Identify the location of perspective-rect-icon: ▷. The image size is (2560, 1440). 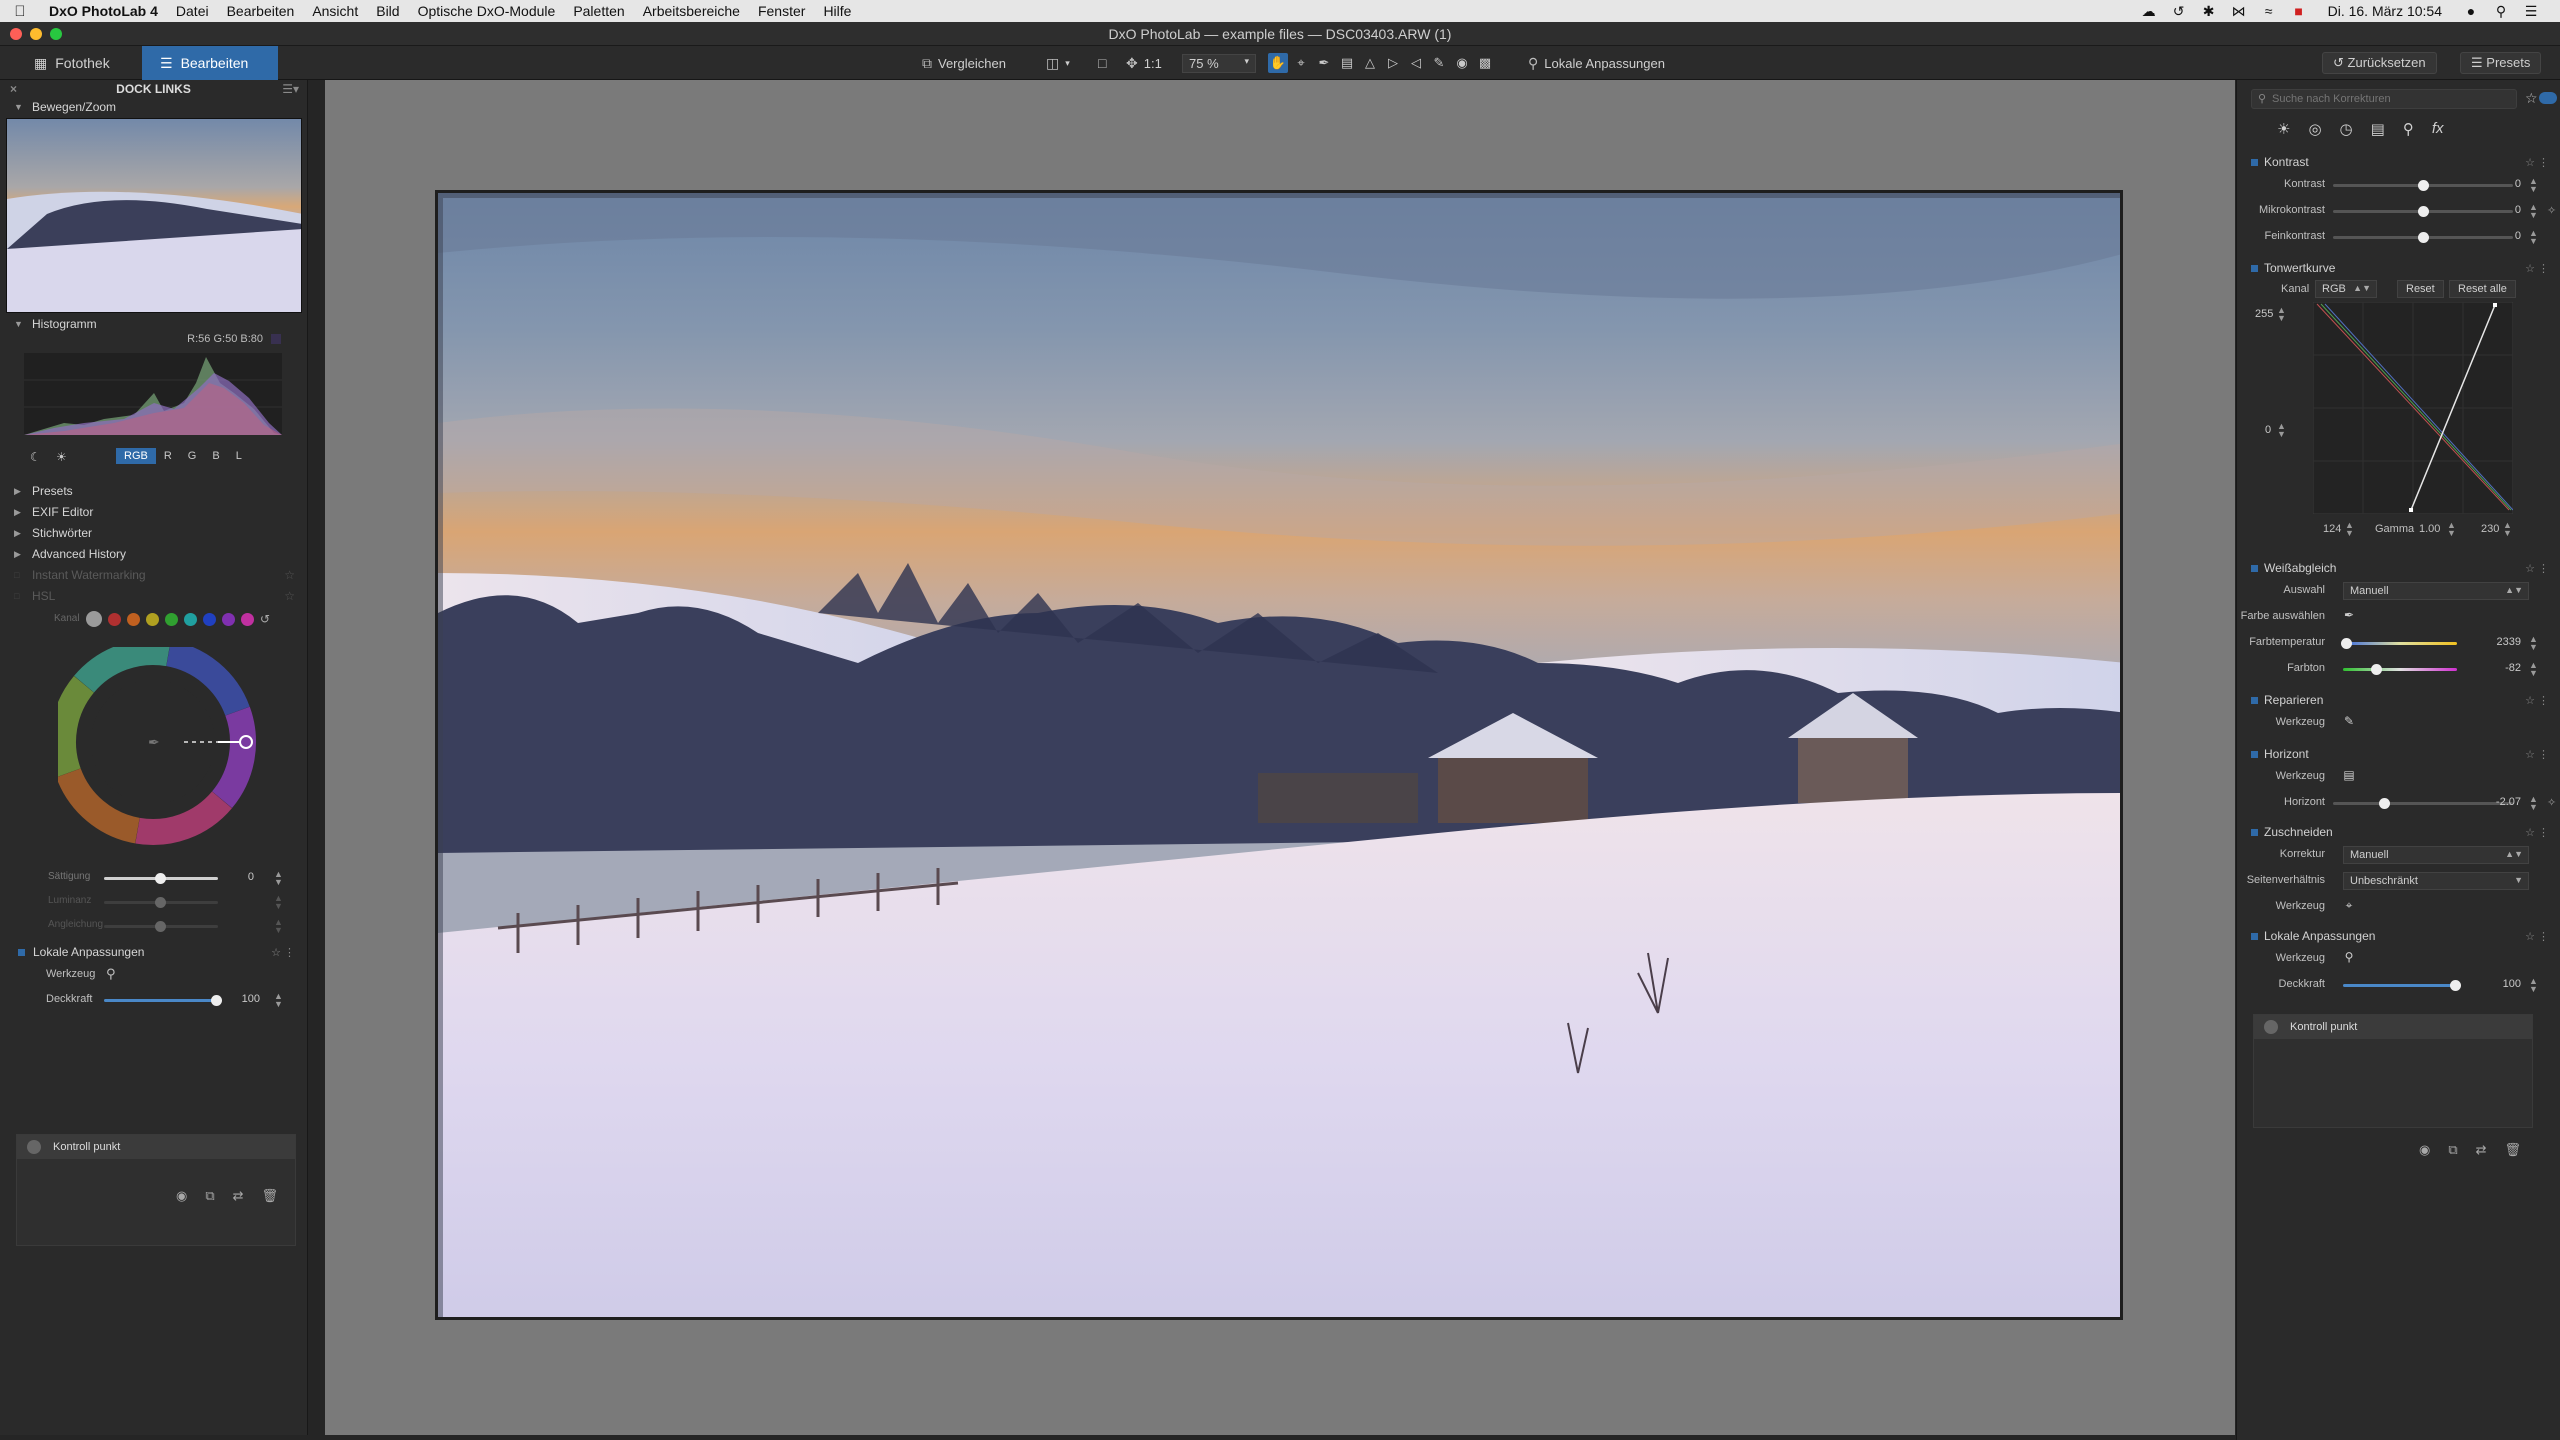
(1393, 63).